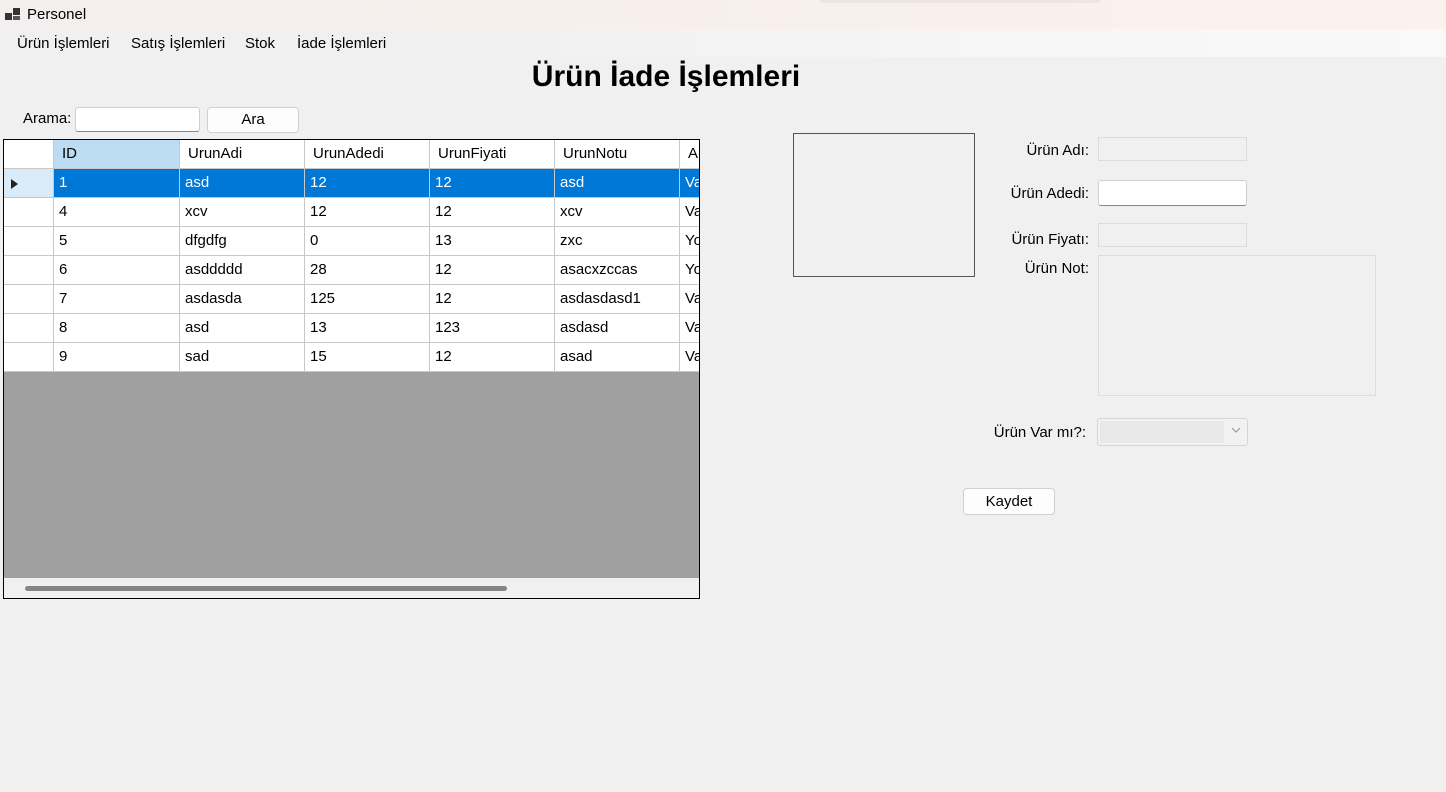 The width and height of the screenshot is (1446, 792). Describe the element at coordinates (1237, 325) in the screenshot. I see `urun-not-field` at that location.